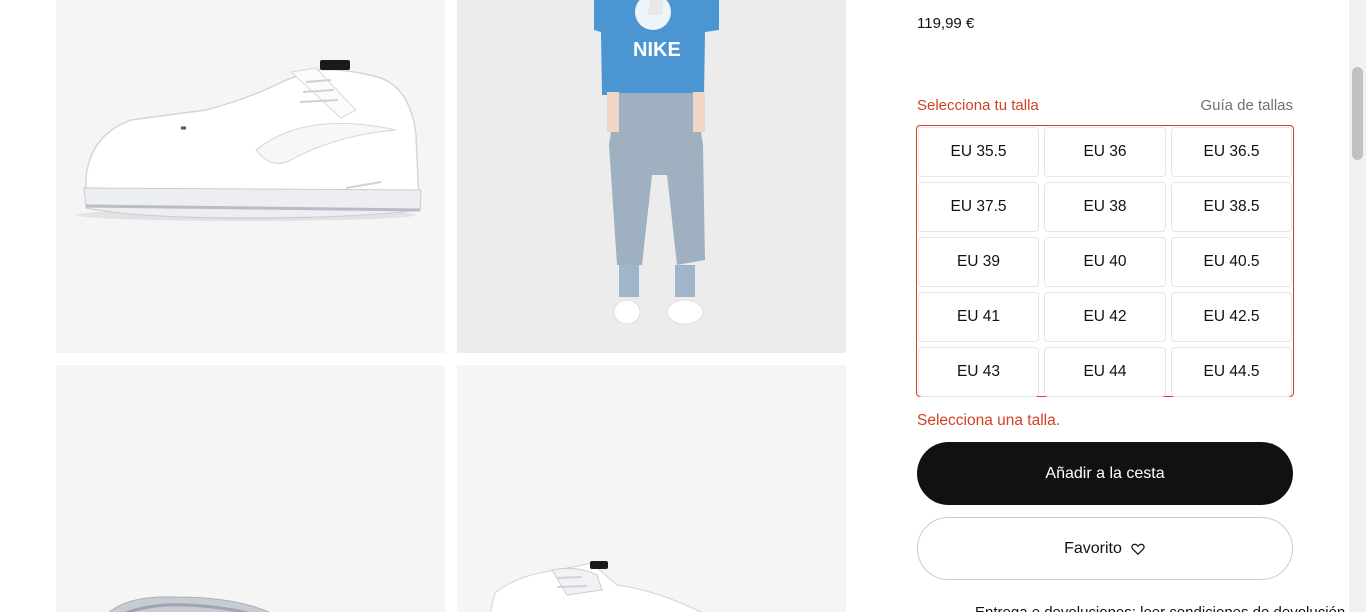  What do you see at coordinates (1231, 207) in the screenshot?
I see `size-option: EU 38.5` at bounding box center [1231, 207].